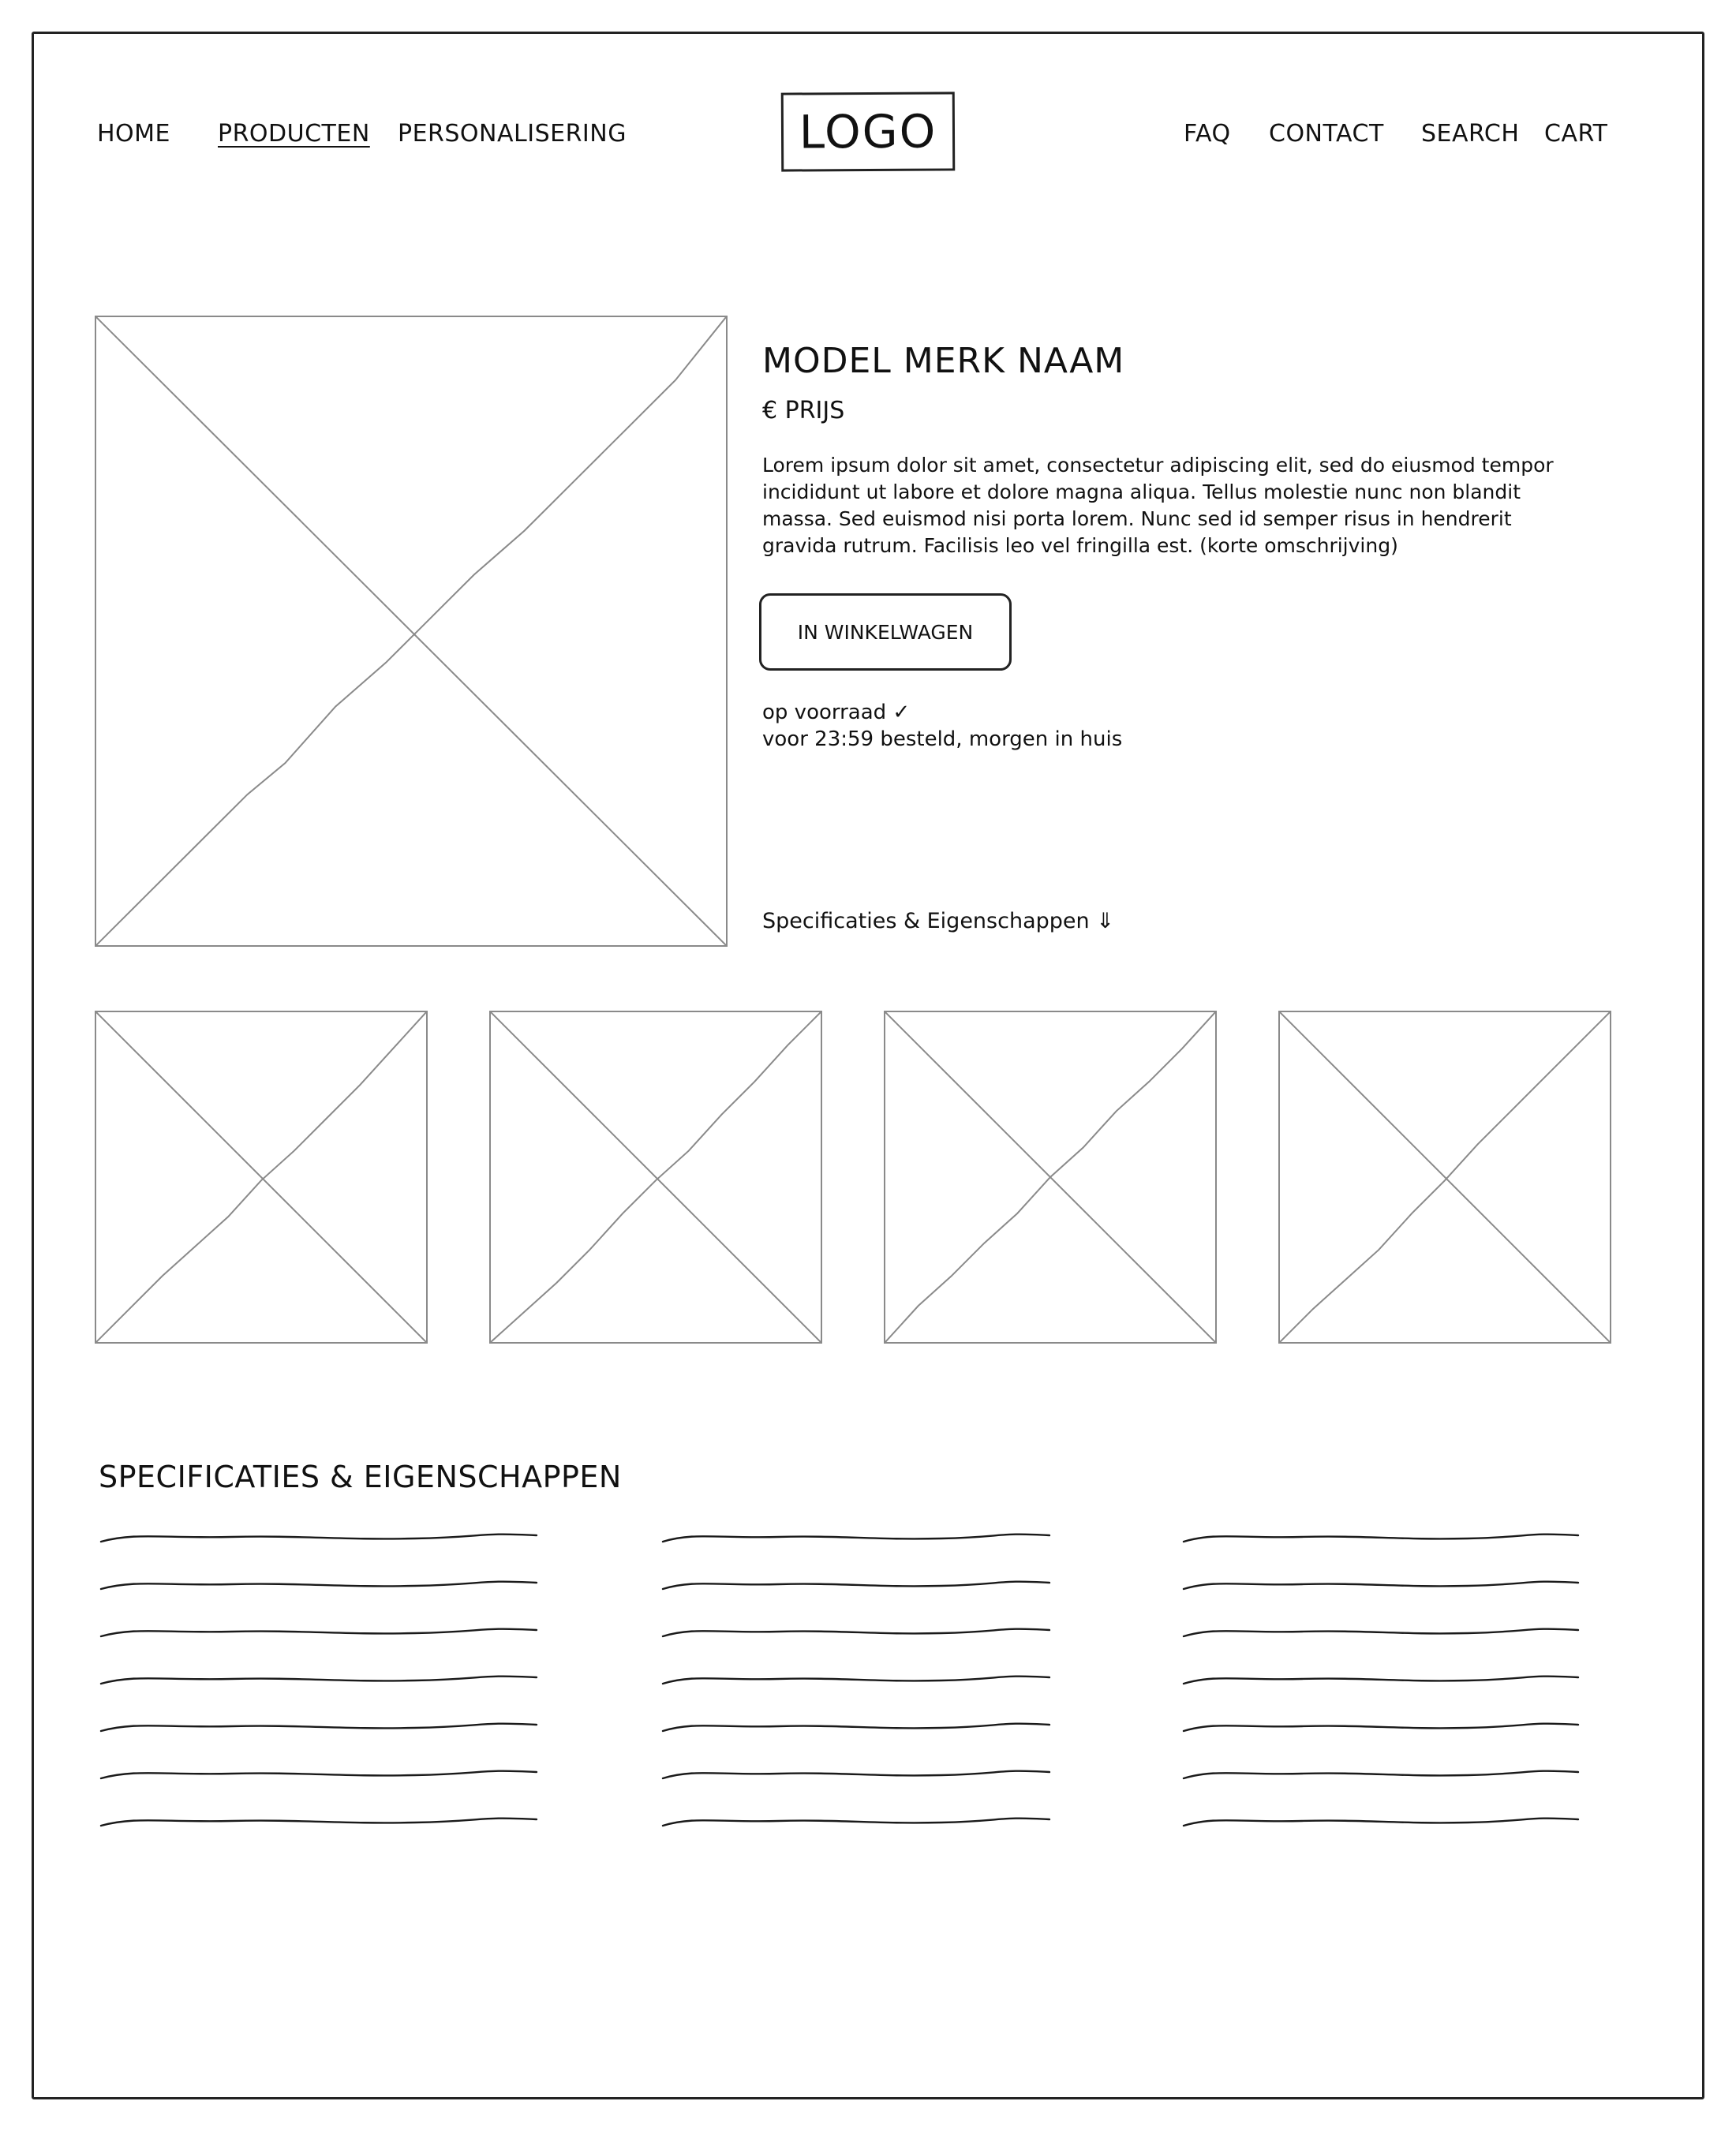 The image size is (1736, 2131). What do you see at coordinates (868, 132) in the screenshot?
I see `logo: LOGO` at bounding box center [868, 132].